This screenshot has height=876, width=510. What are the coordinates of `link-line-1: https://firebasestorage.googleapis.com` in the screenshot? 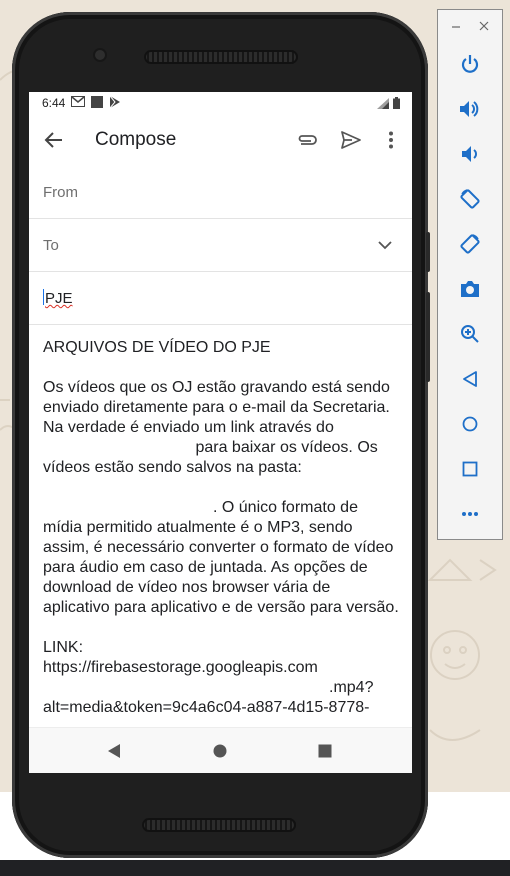 It's located at (222, 668).